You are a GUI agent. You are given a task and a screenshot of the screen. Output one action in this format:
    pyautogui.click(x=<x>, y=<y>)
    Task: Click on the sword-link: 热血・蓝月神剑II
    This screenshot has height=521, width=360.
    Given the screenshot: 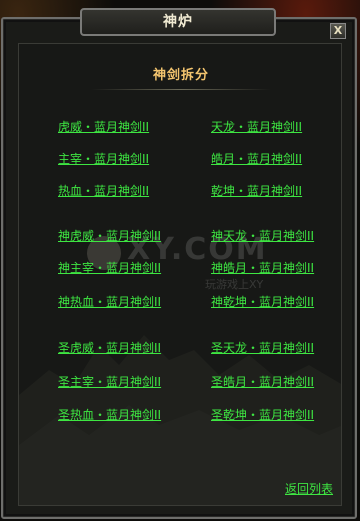 What is the action you would take?
    pyautogui.click(x=103, y=190)
    